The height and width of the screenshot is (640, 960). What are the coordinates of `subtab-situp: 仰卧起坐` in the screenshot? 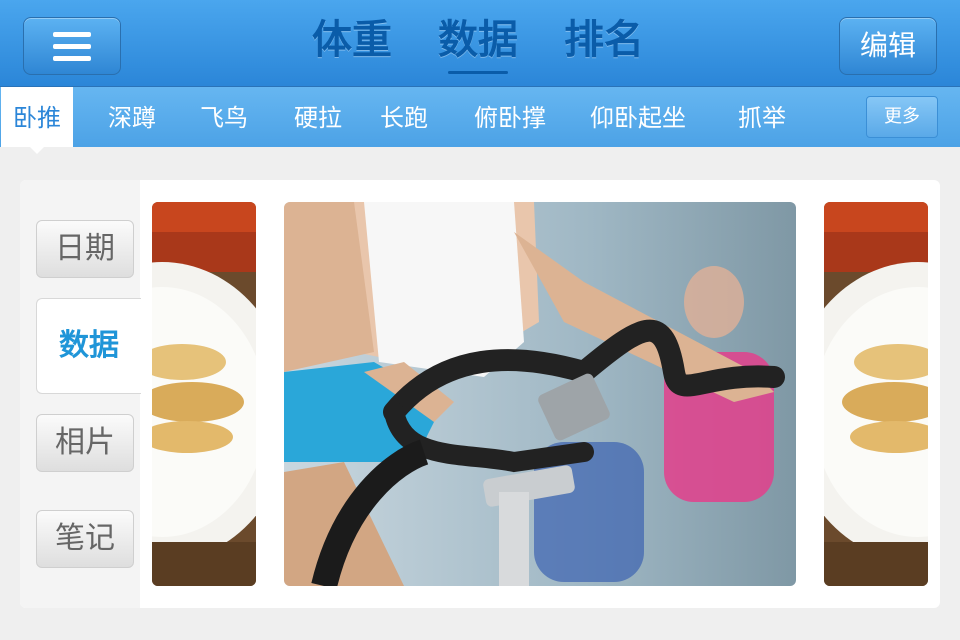 It's located at (638, 117).